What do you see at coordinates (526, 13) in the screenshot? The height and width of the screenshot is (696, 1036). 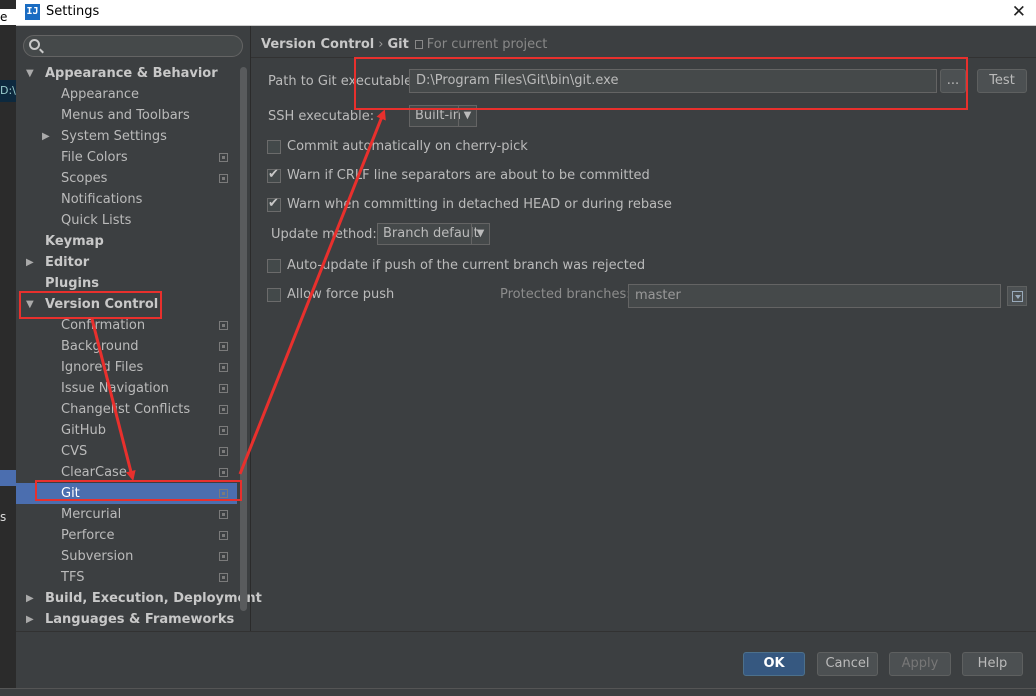 I see `title-bar: IJ Settings ✕` at bounding box center [526, 13].